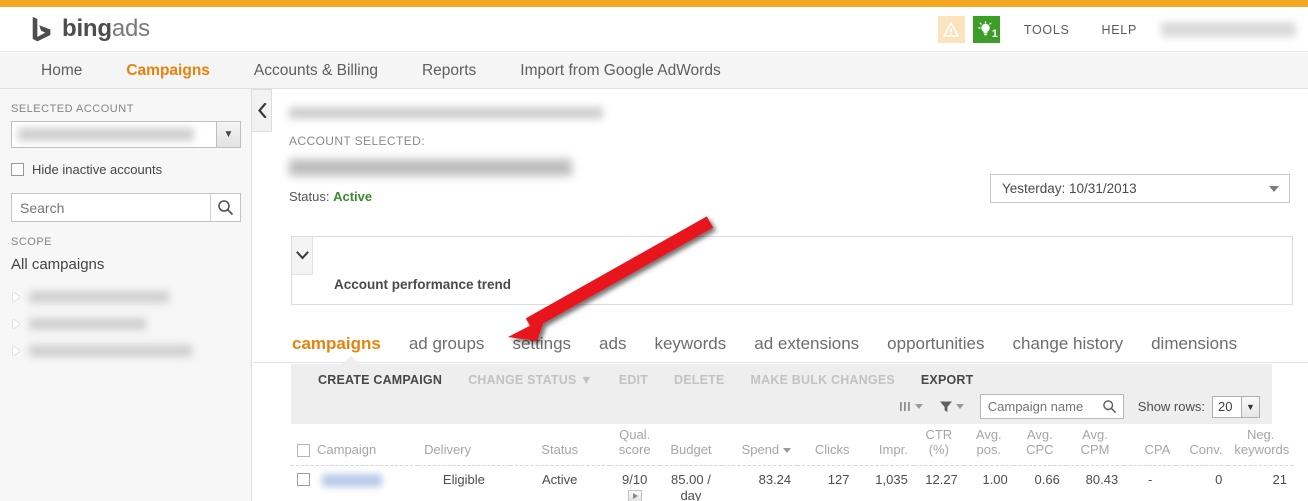 Image resolution: width=1308 pixels, height=501 pixels. What do you see at coordinates (1225, 406) in the screenshot?
I see `show-rows-value: 20` at bounding box center [1225, 406].